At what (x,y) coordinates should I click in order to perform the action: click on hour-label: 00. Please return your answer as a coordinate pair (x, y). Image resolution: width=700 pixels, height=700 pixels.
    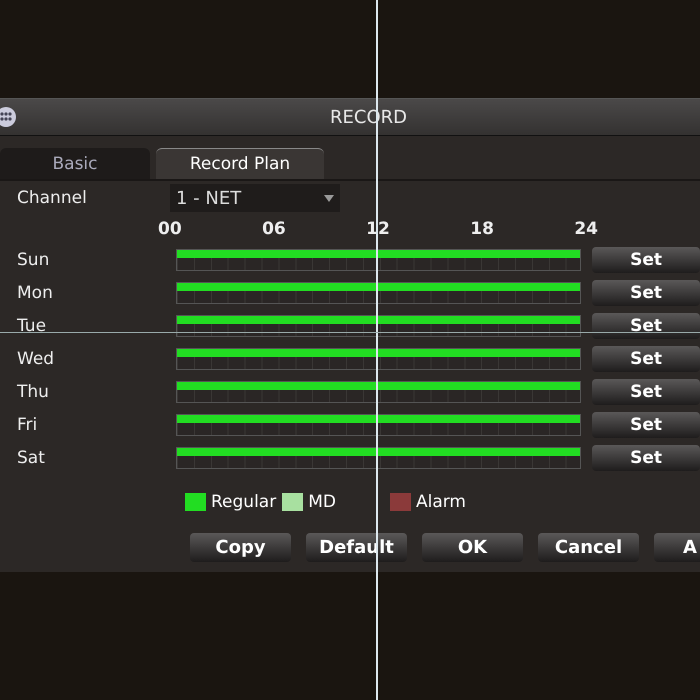
    Looking at the image, I should click on (170, 229).